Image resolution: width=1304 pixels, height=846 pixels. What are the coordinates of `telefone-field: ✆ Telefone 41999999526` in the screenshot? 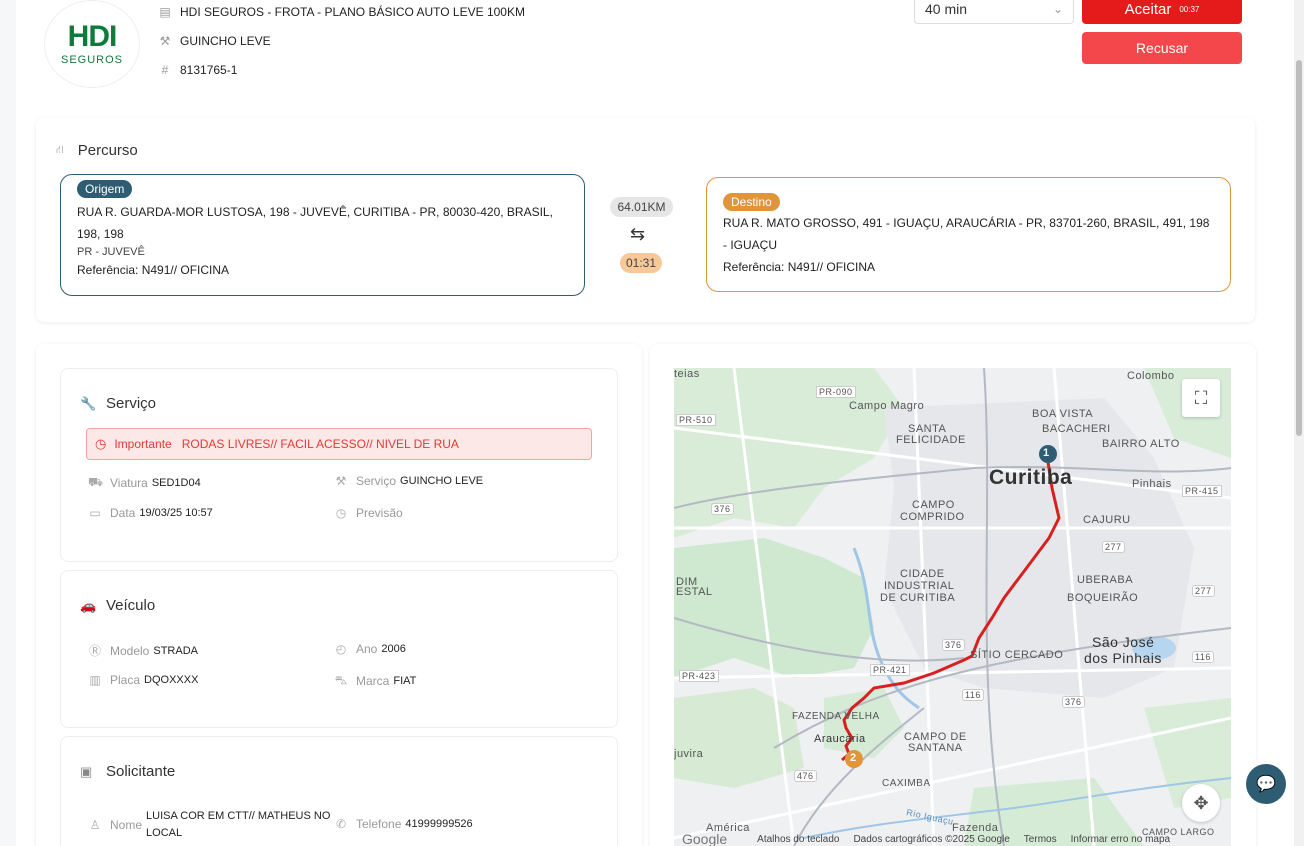 It's located at (403, 824).